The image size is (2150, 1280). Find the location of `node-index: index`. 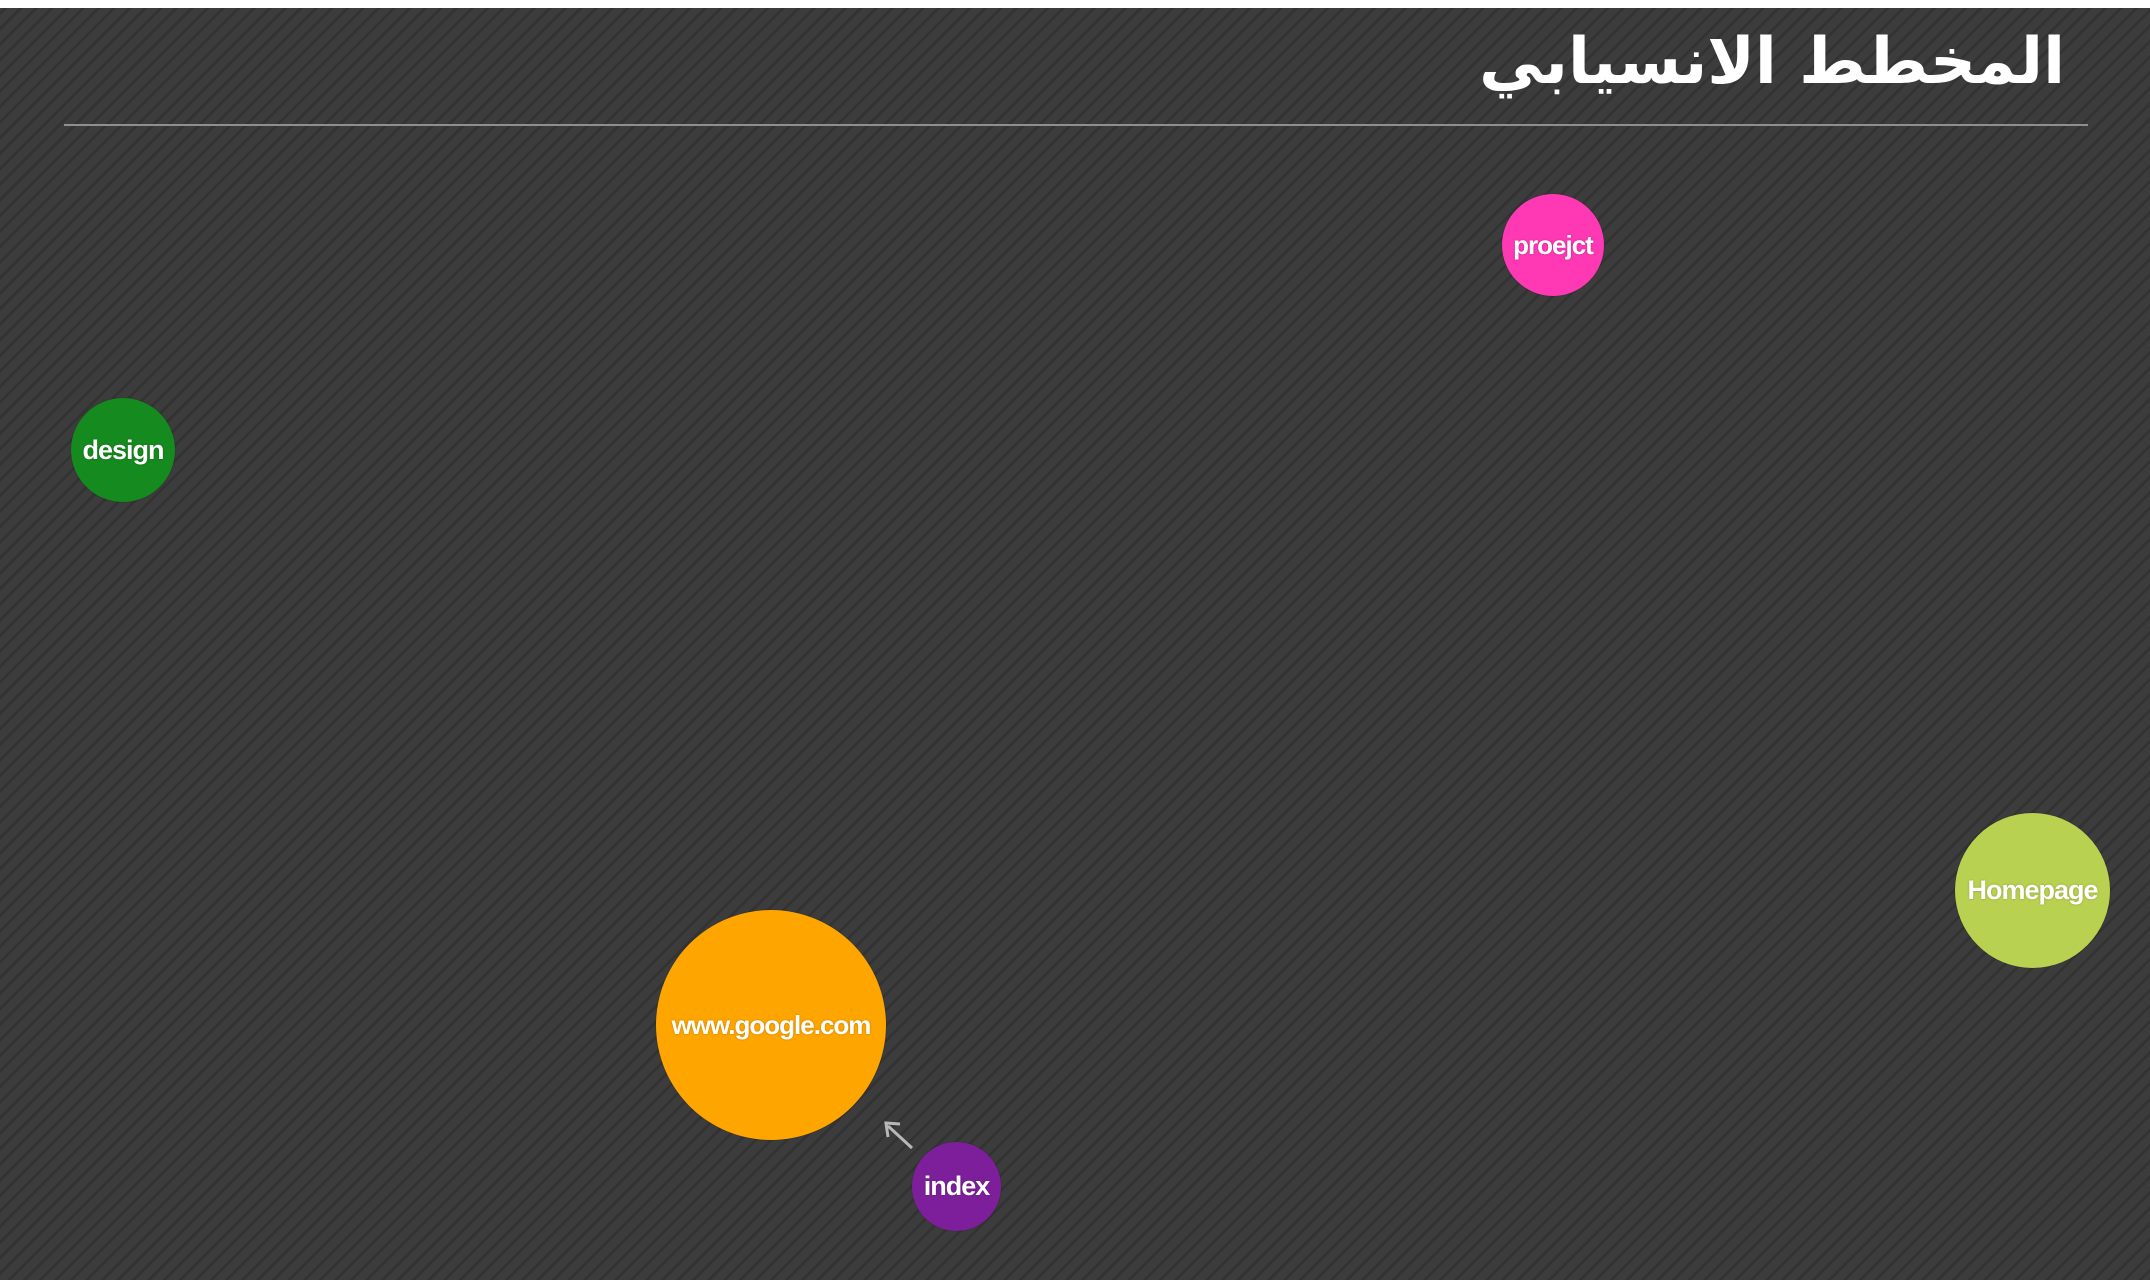

node-index: index is located at coordinates (956, 1186).